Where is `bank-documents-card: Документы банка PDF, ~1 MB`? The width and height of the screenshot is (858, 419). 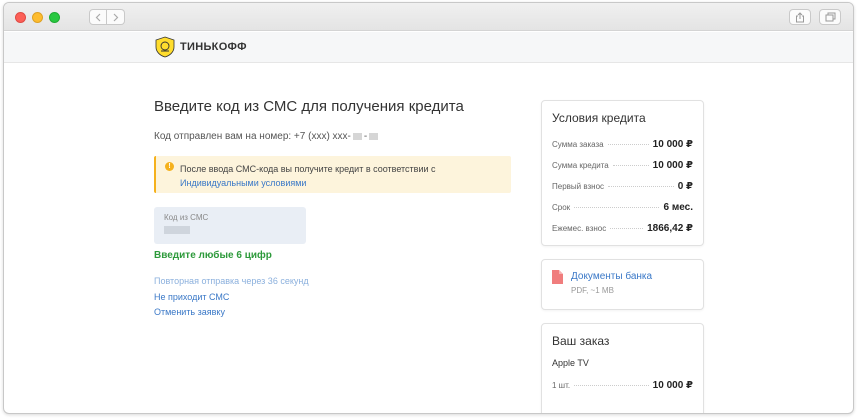 bank-documents-card: Документы банка PDF, ~1 MB is located at coordinates (622, 284).